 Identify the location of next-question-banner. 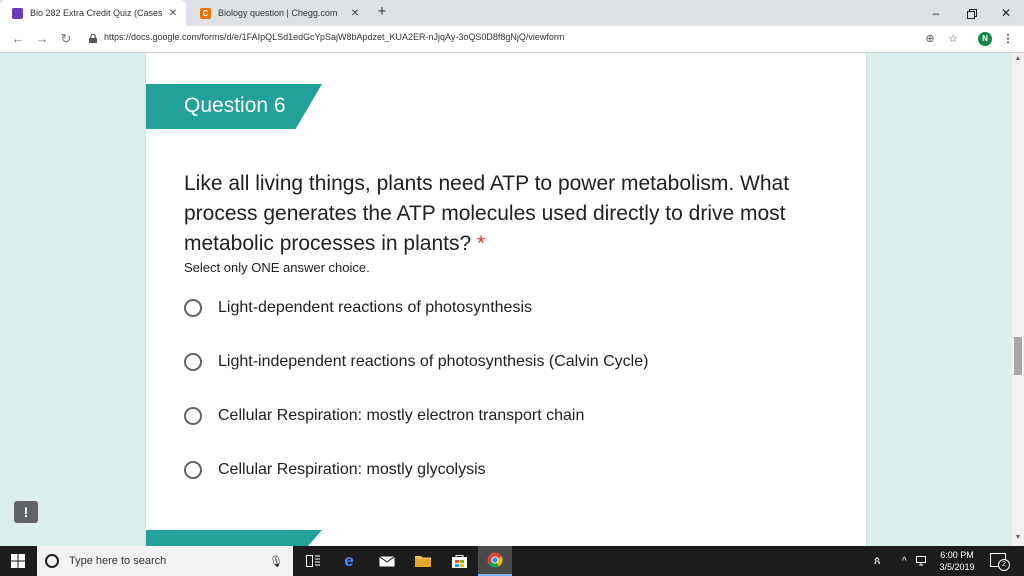
(234, 538).